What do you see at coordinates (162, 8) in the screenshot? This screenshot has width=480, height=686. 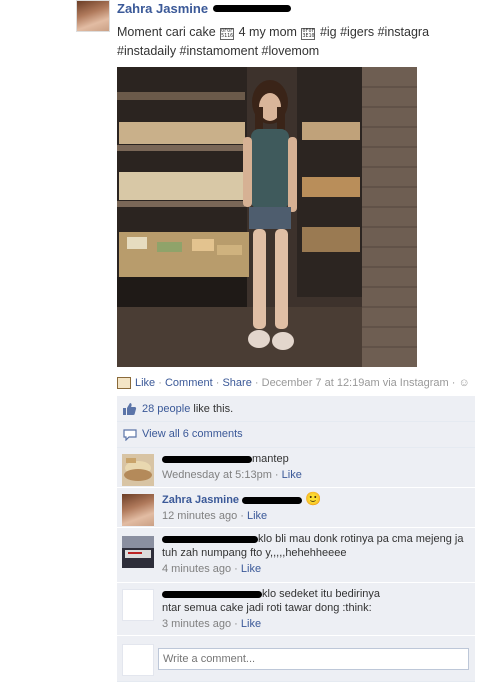 I see `author-name-link: Zahra Jasmine` at bounding box center [162, 8].